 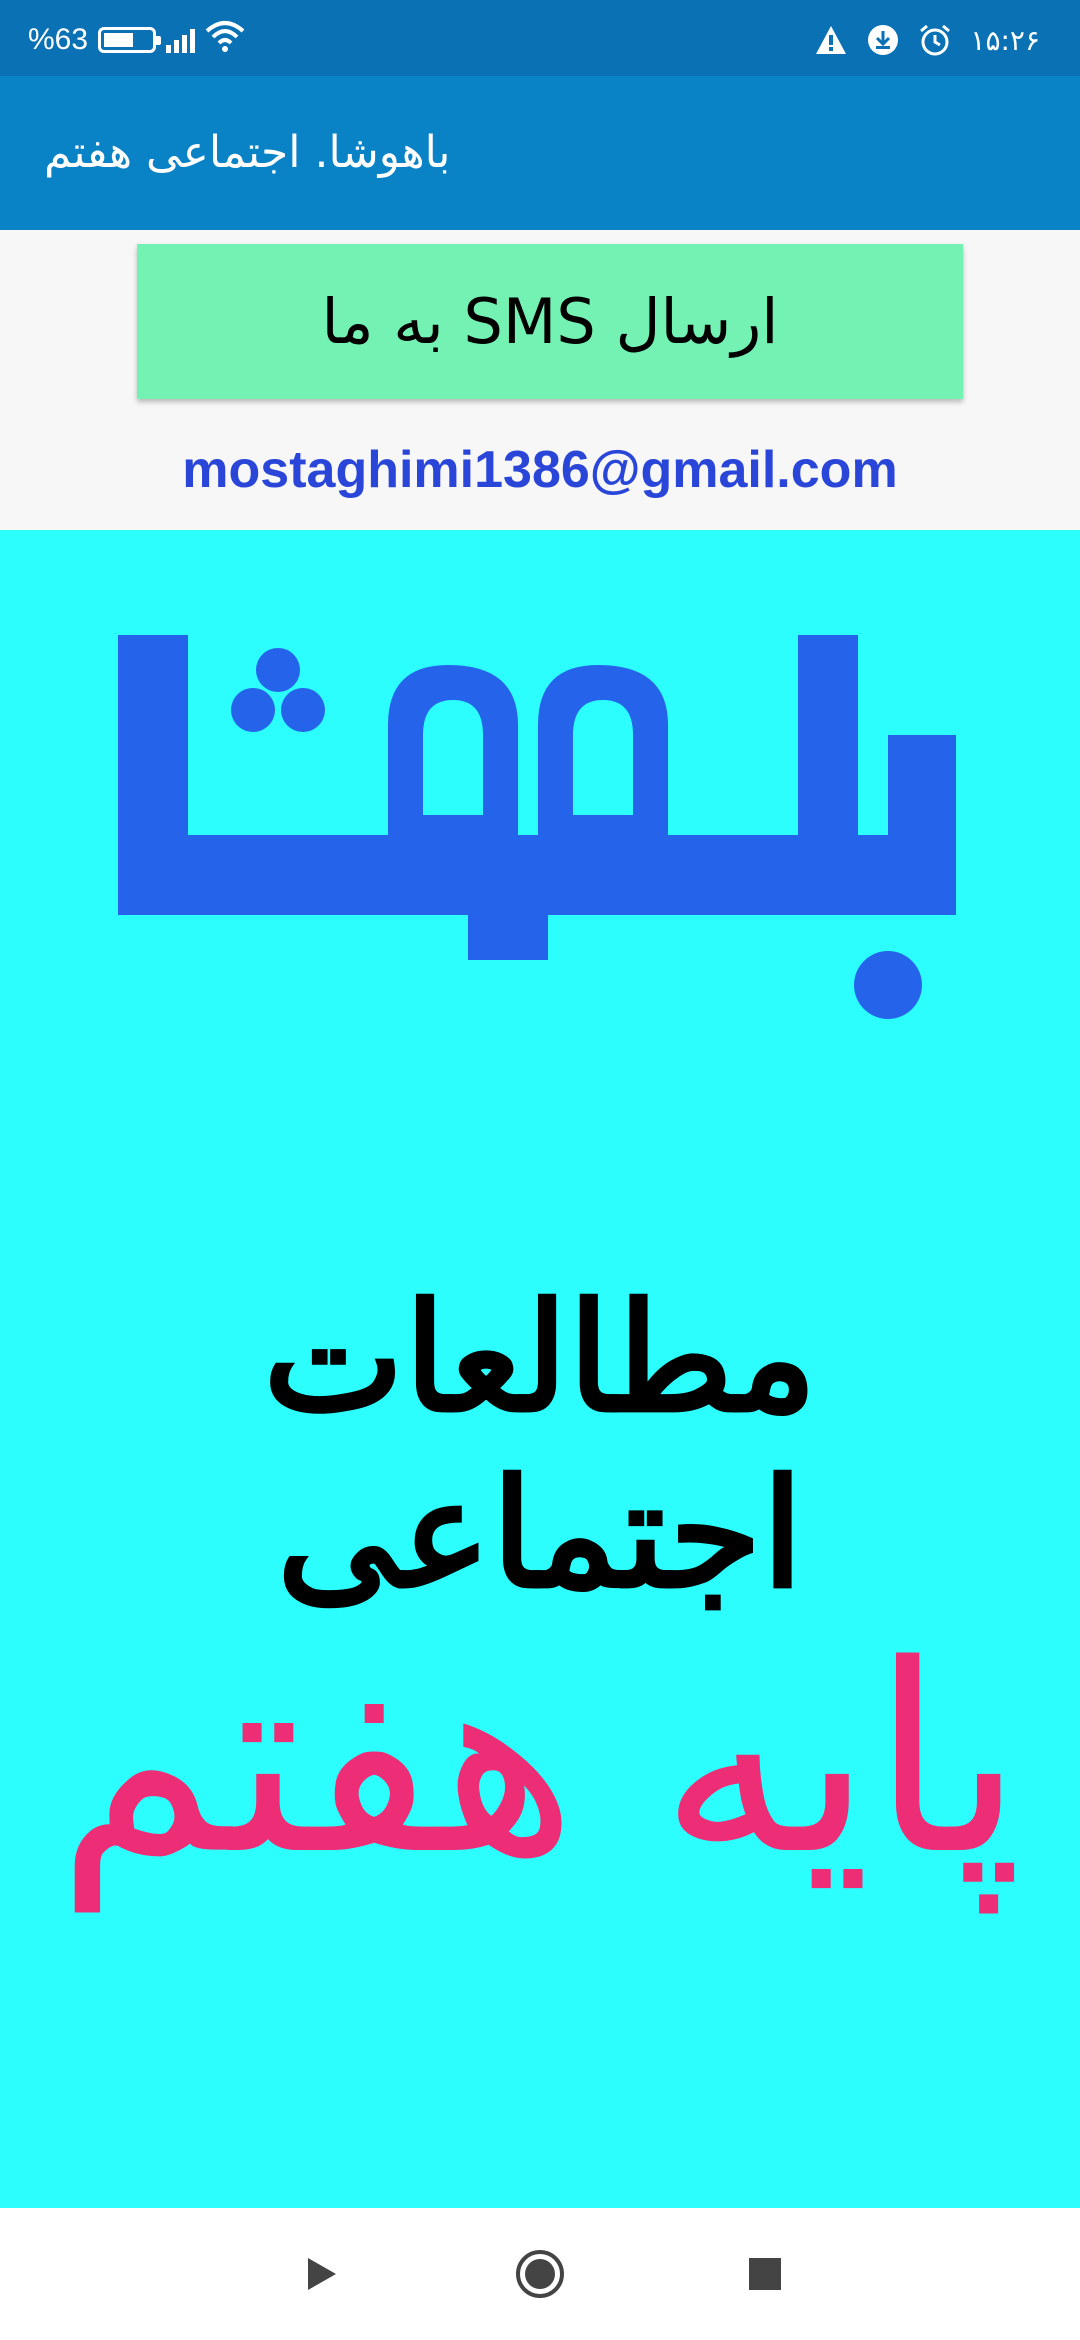 What do you see at coordinates (765, 2274) in the screenshot?
I see `recents-icon` at bounding box center [765, 2274].